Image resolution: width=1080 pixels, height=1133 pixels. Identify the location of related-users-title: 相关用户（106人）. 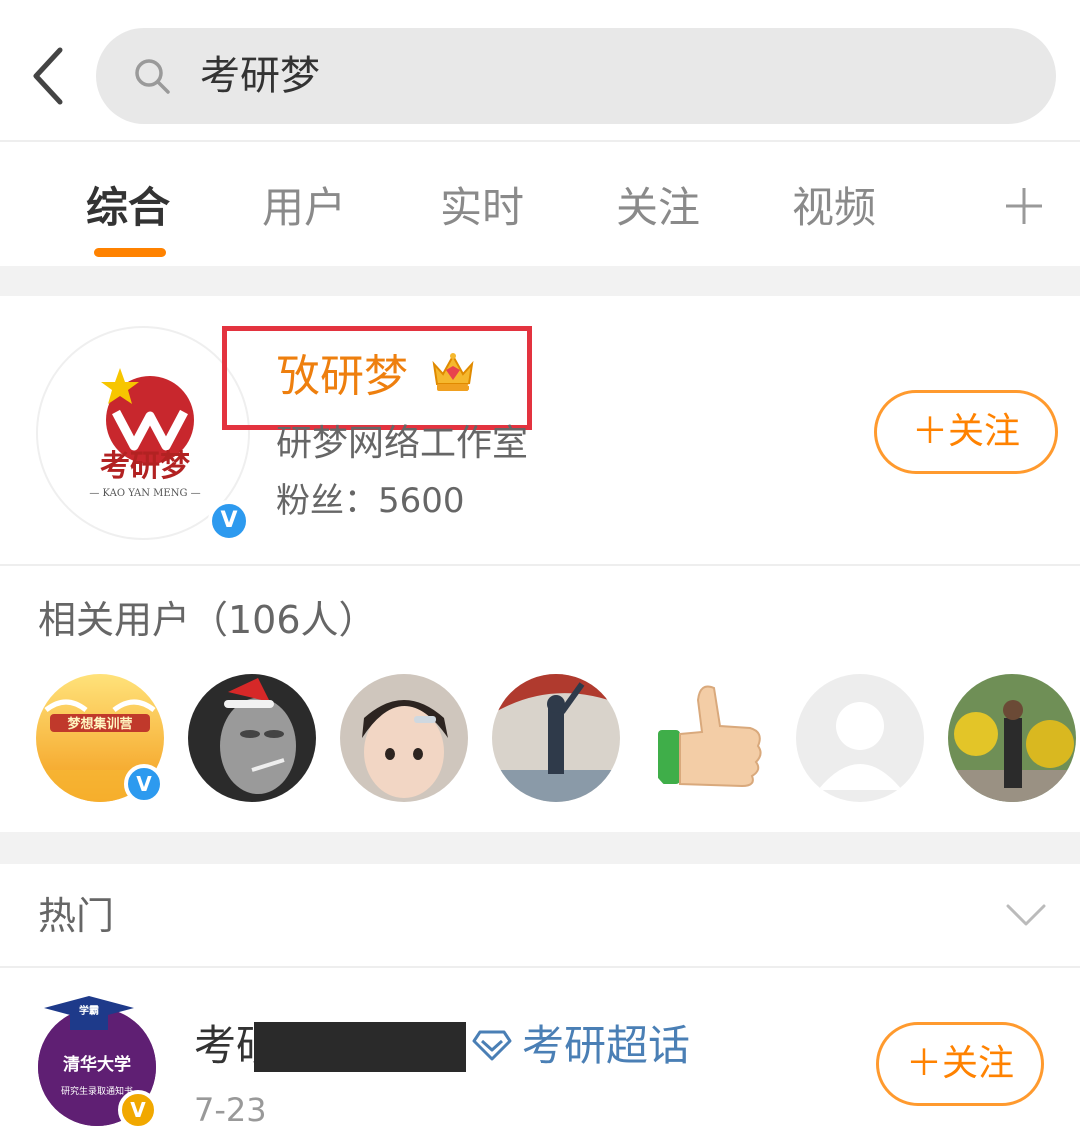
(207, 620).